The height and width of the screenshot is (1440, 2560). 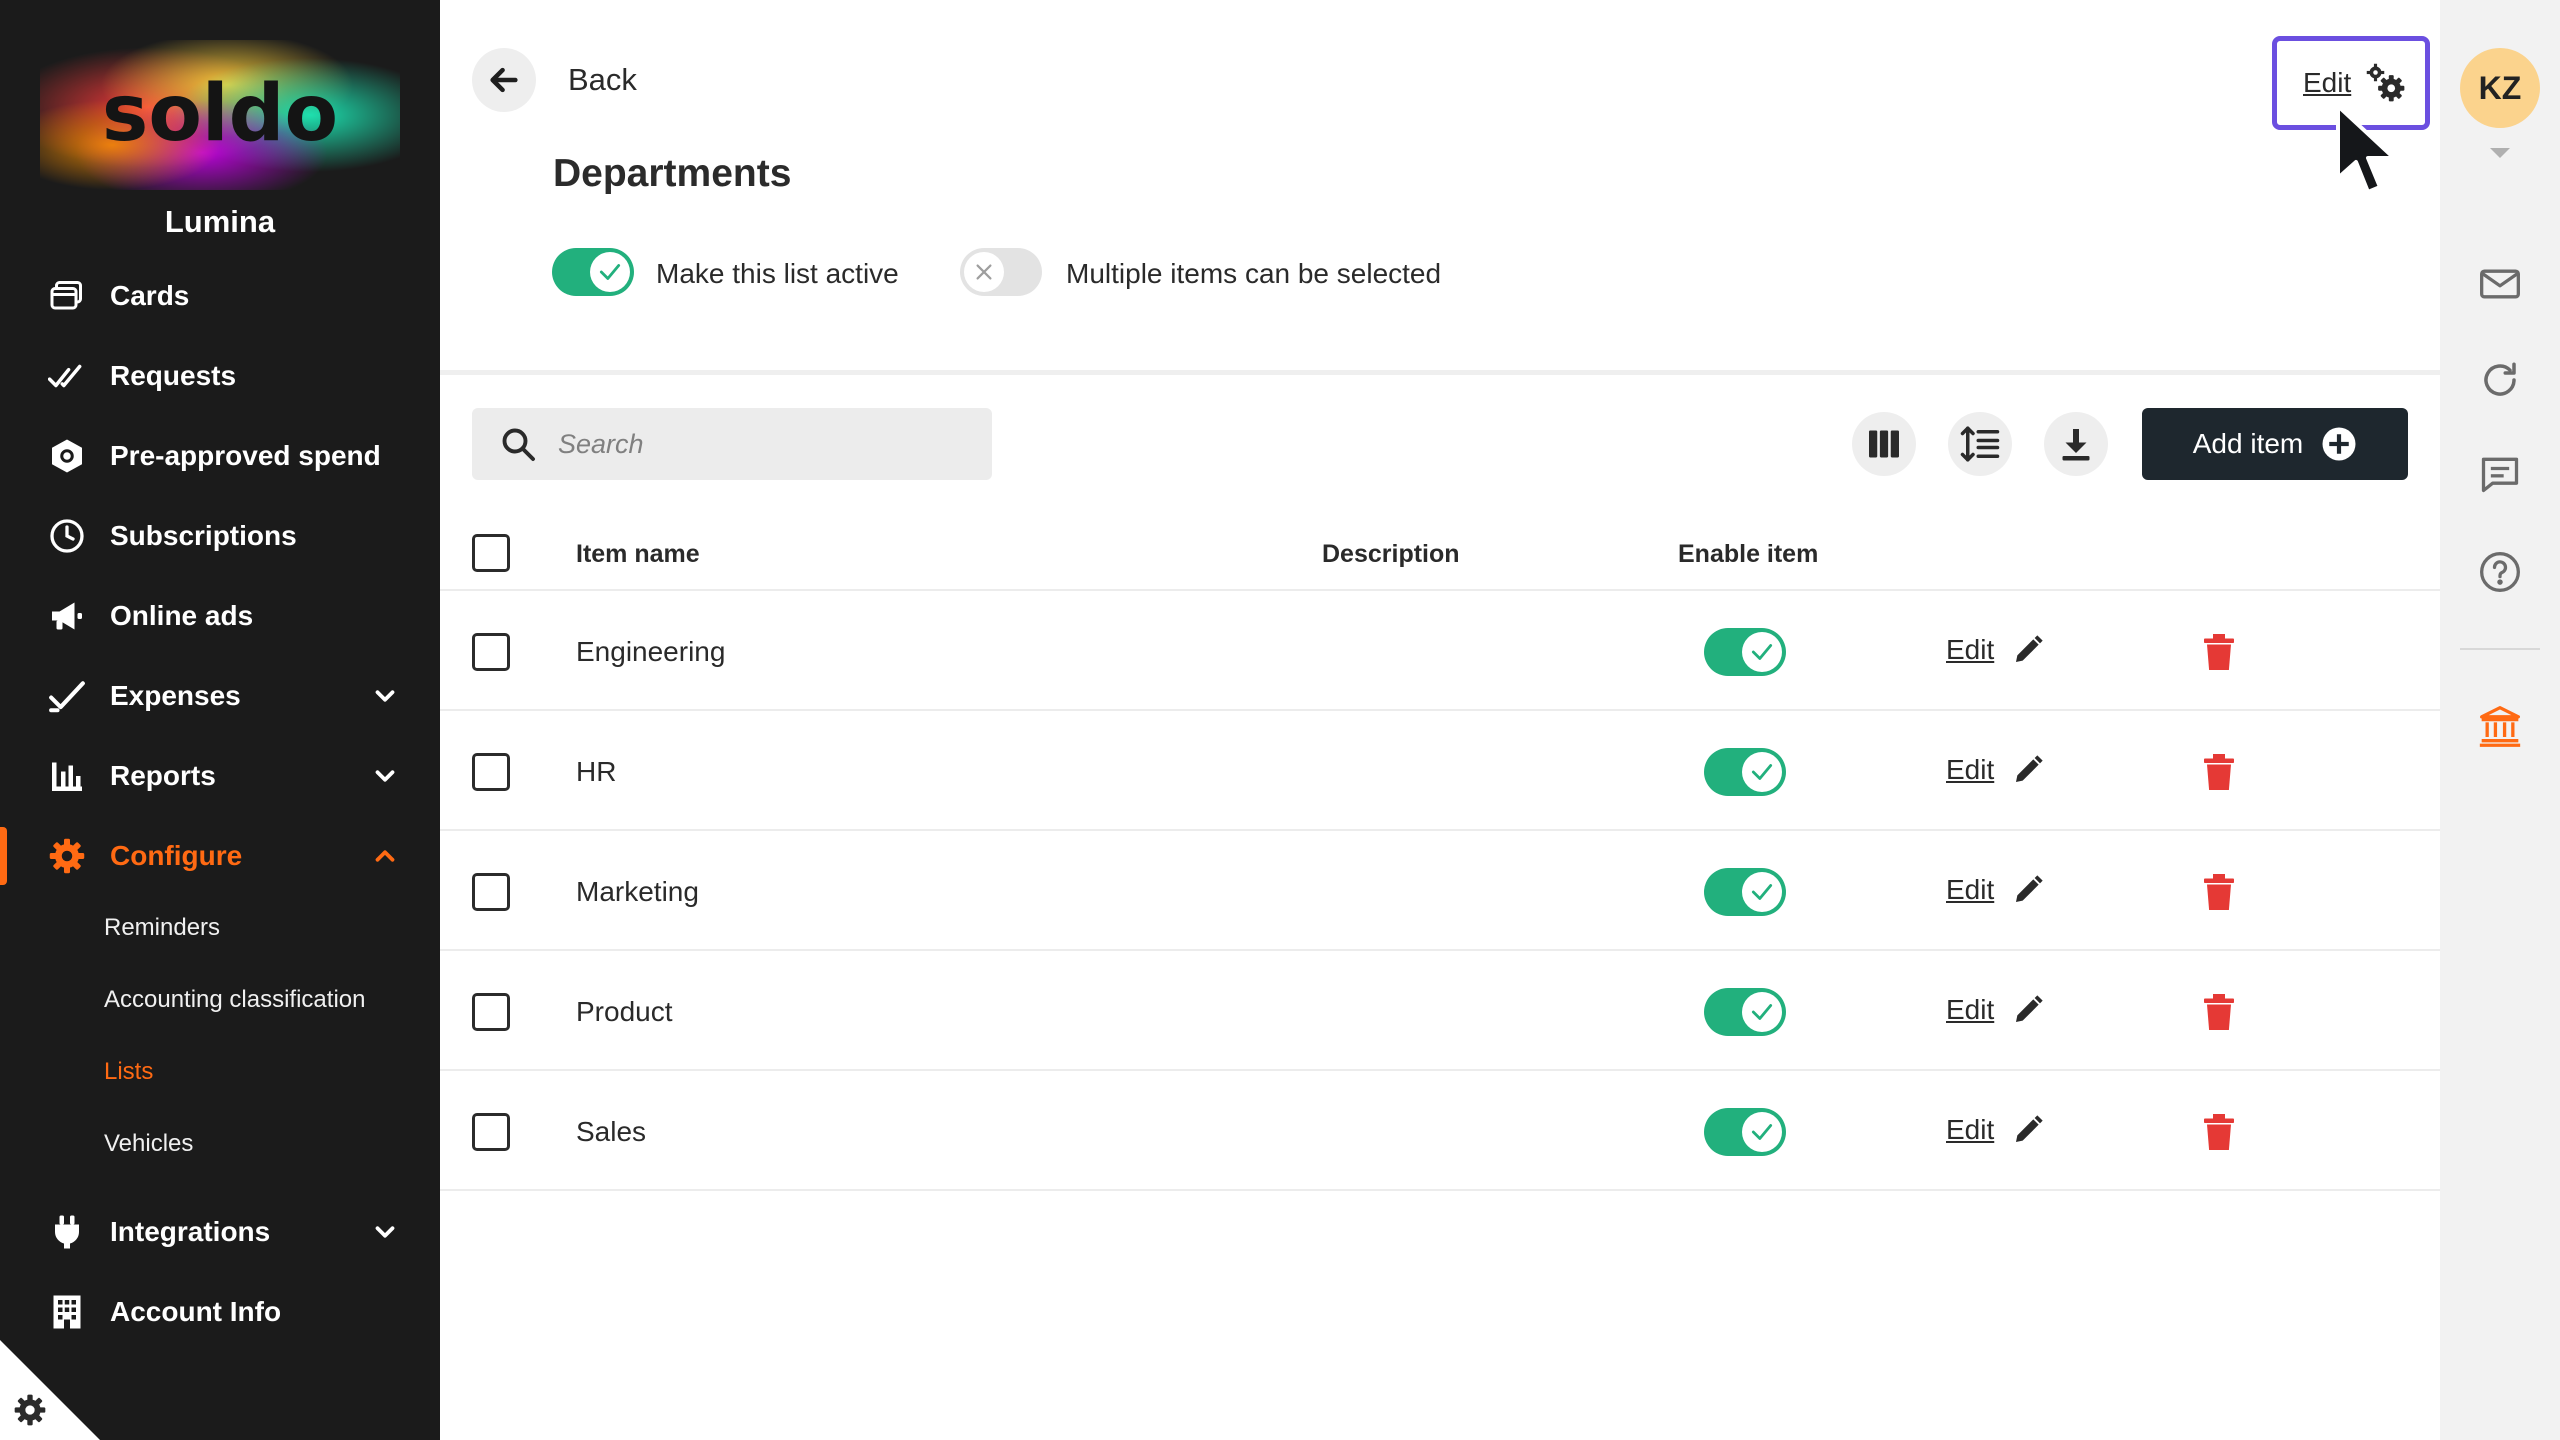 I want to click on bar-chart-icon, so click(x=67, y=776).